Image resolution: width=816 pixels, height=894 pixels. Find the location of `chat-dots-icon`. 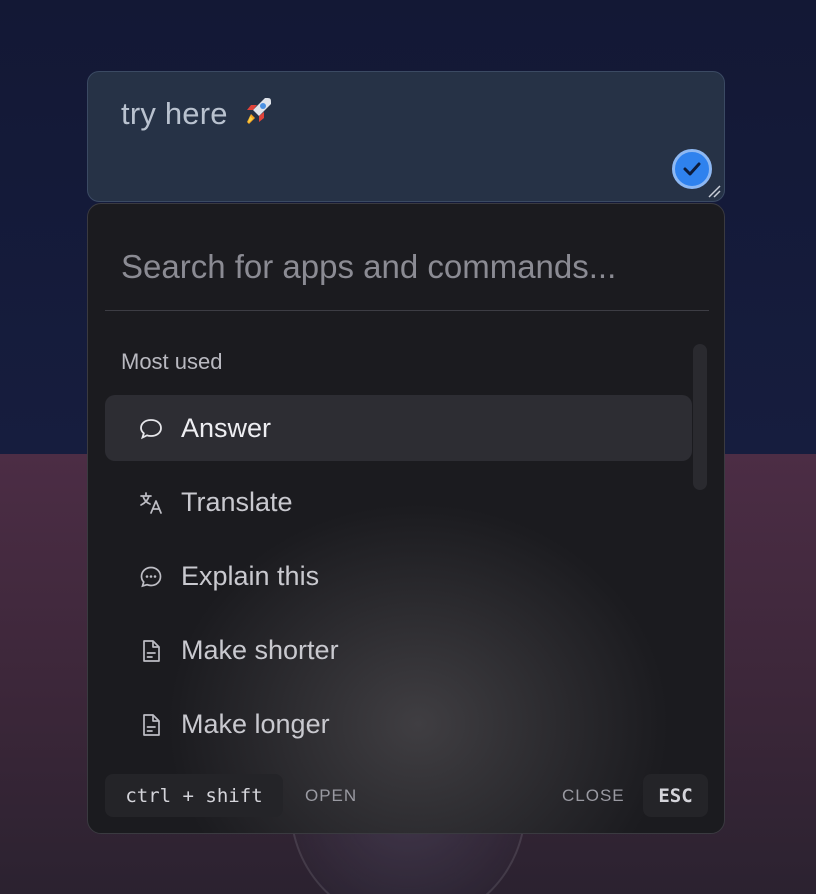

chat-dots-icon is located at coordinates (151, 577).